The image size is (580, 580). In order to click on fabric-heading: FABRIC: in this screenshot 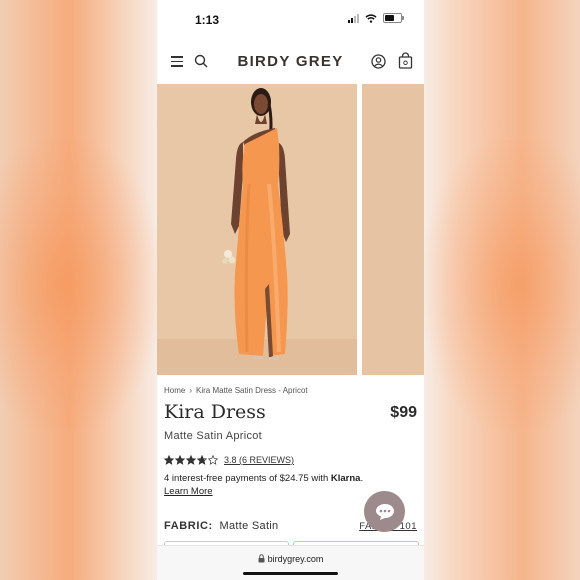, I will do `click(188, 526)`.